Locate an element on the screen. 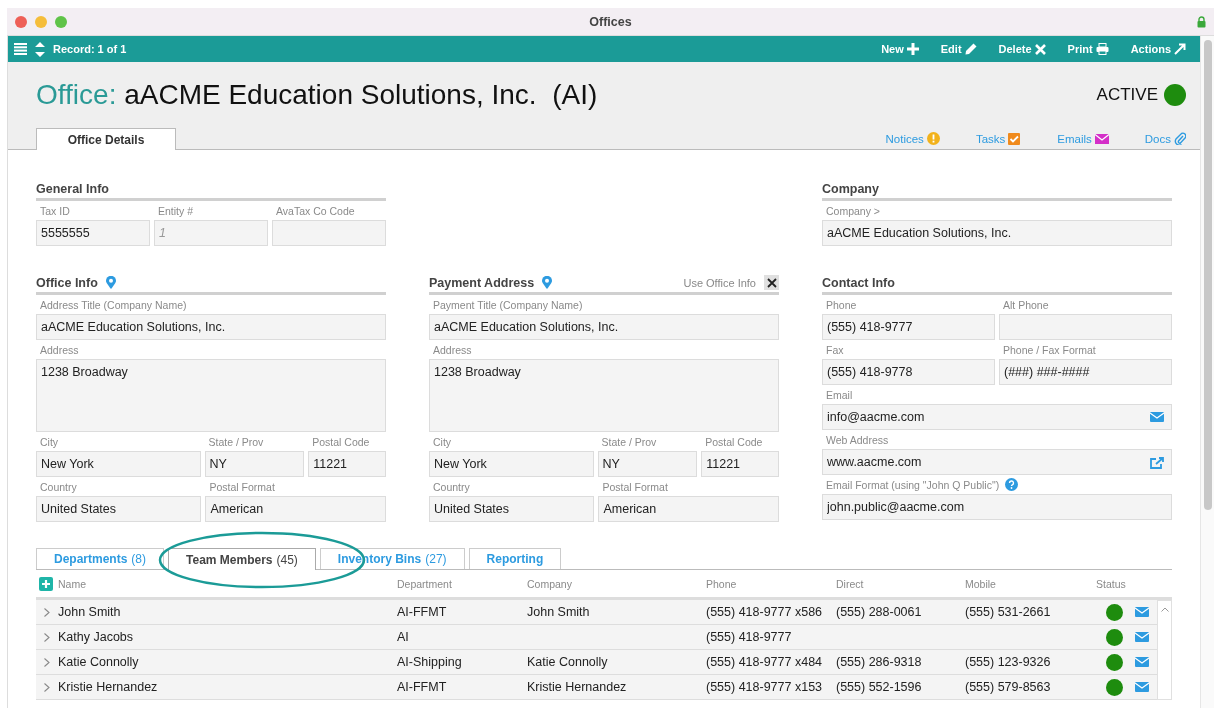  column-header: Mobile is located at coordinates (981, 583).